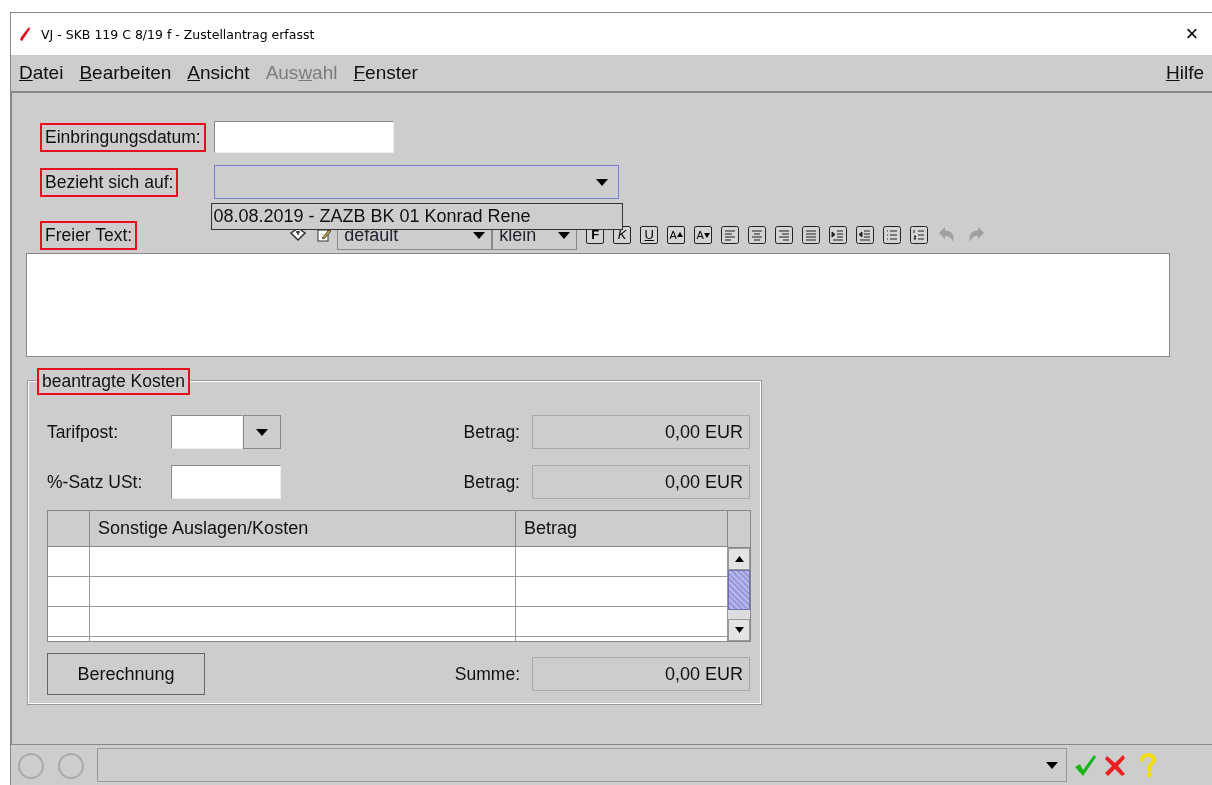 The image size is (1212, 785). What do you see at coordinates (1192, 34) in the screenshot?
I see `close-button: ×` at bounding box center [1192, 34].